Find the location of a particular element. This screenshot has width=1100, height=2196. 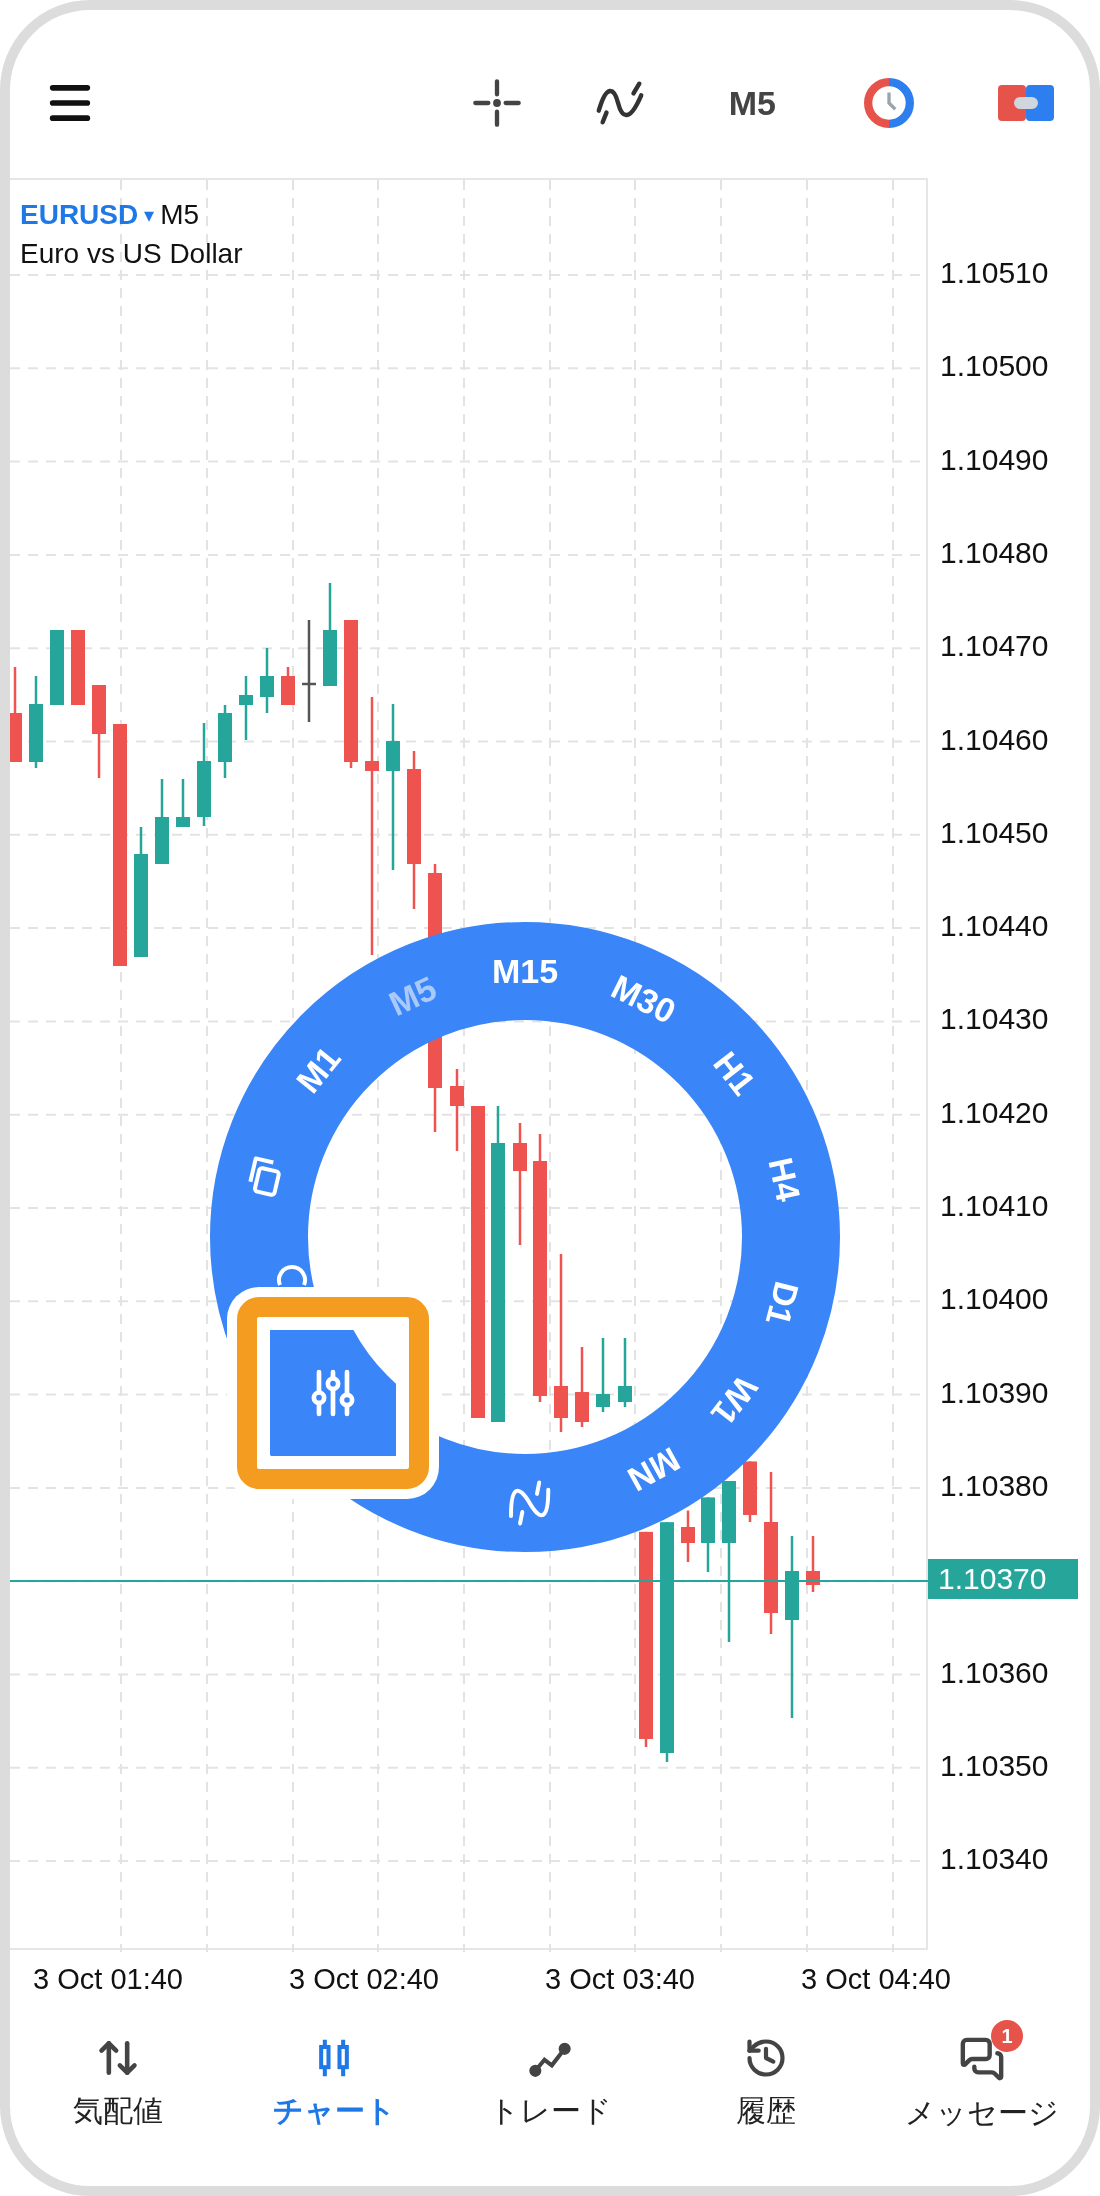

price-label: 1.10400 is located at coordinates (994, 1299).